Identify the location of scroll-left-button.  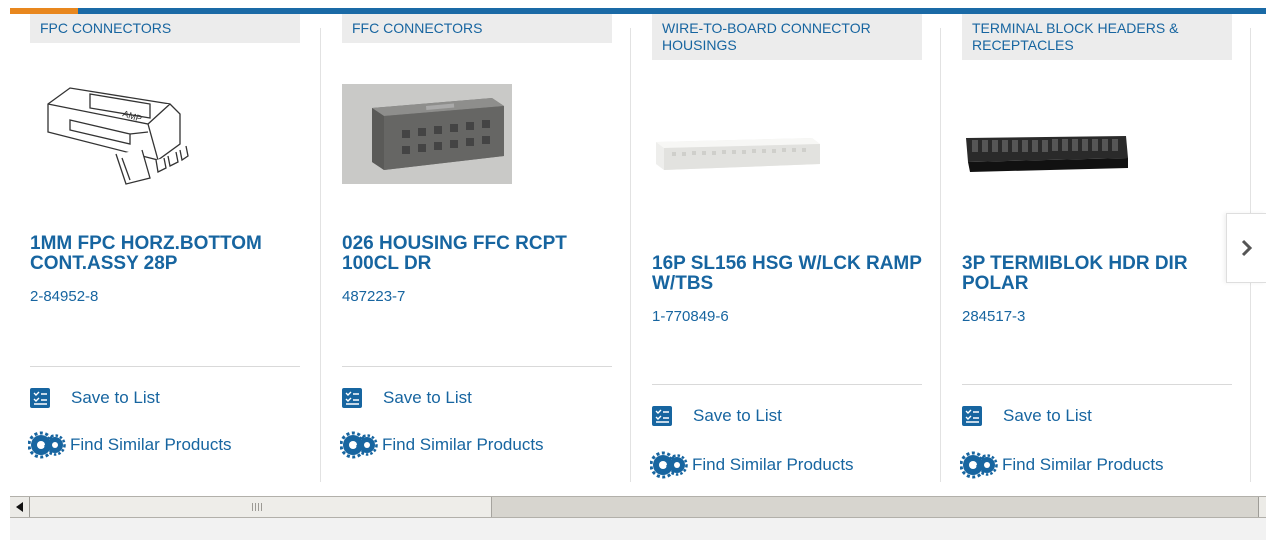
(20, 507).